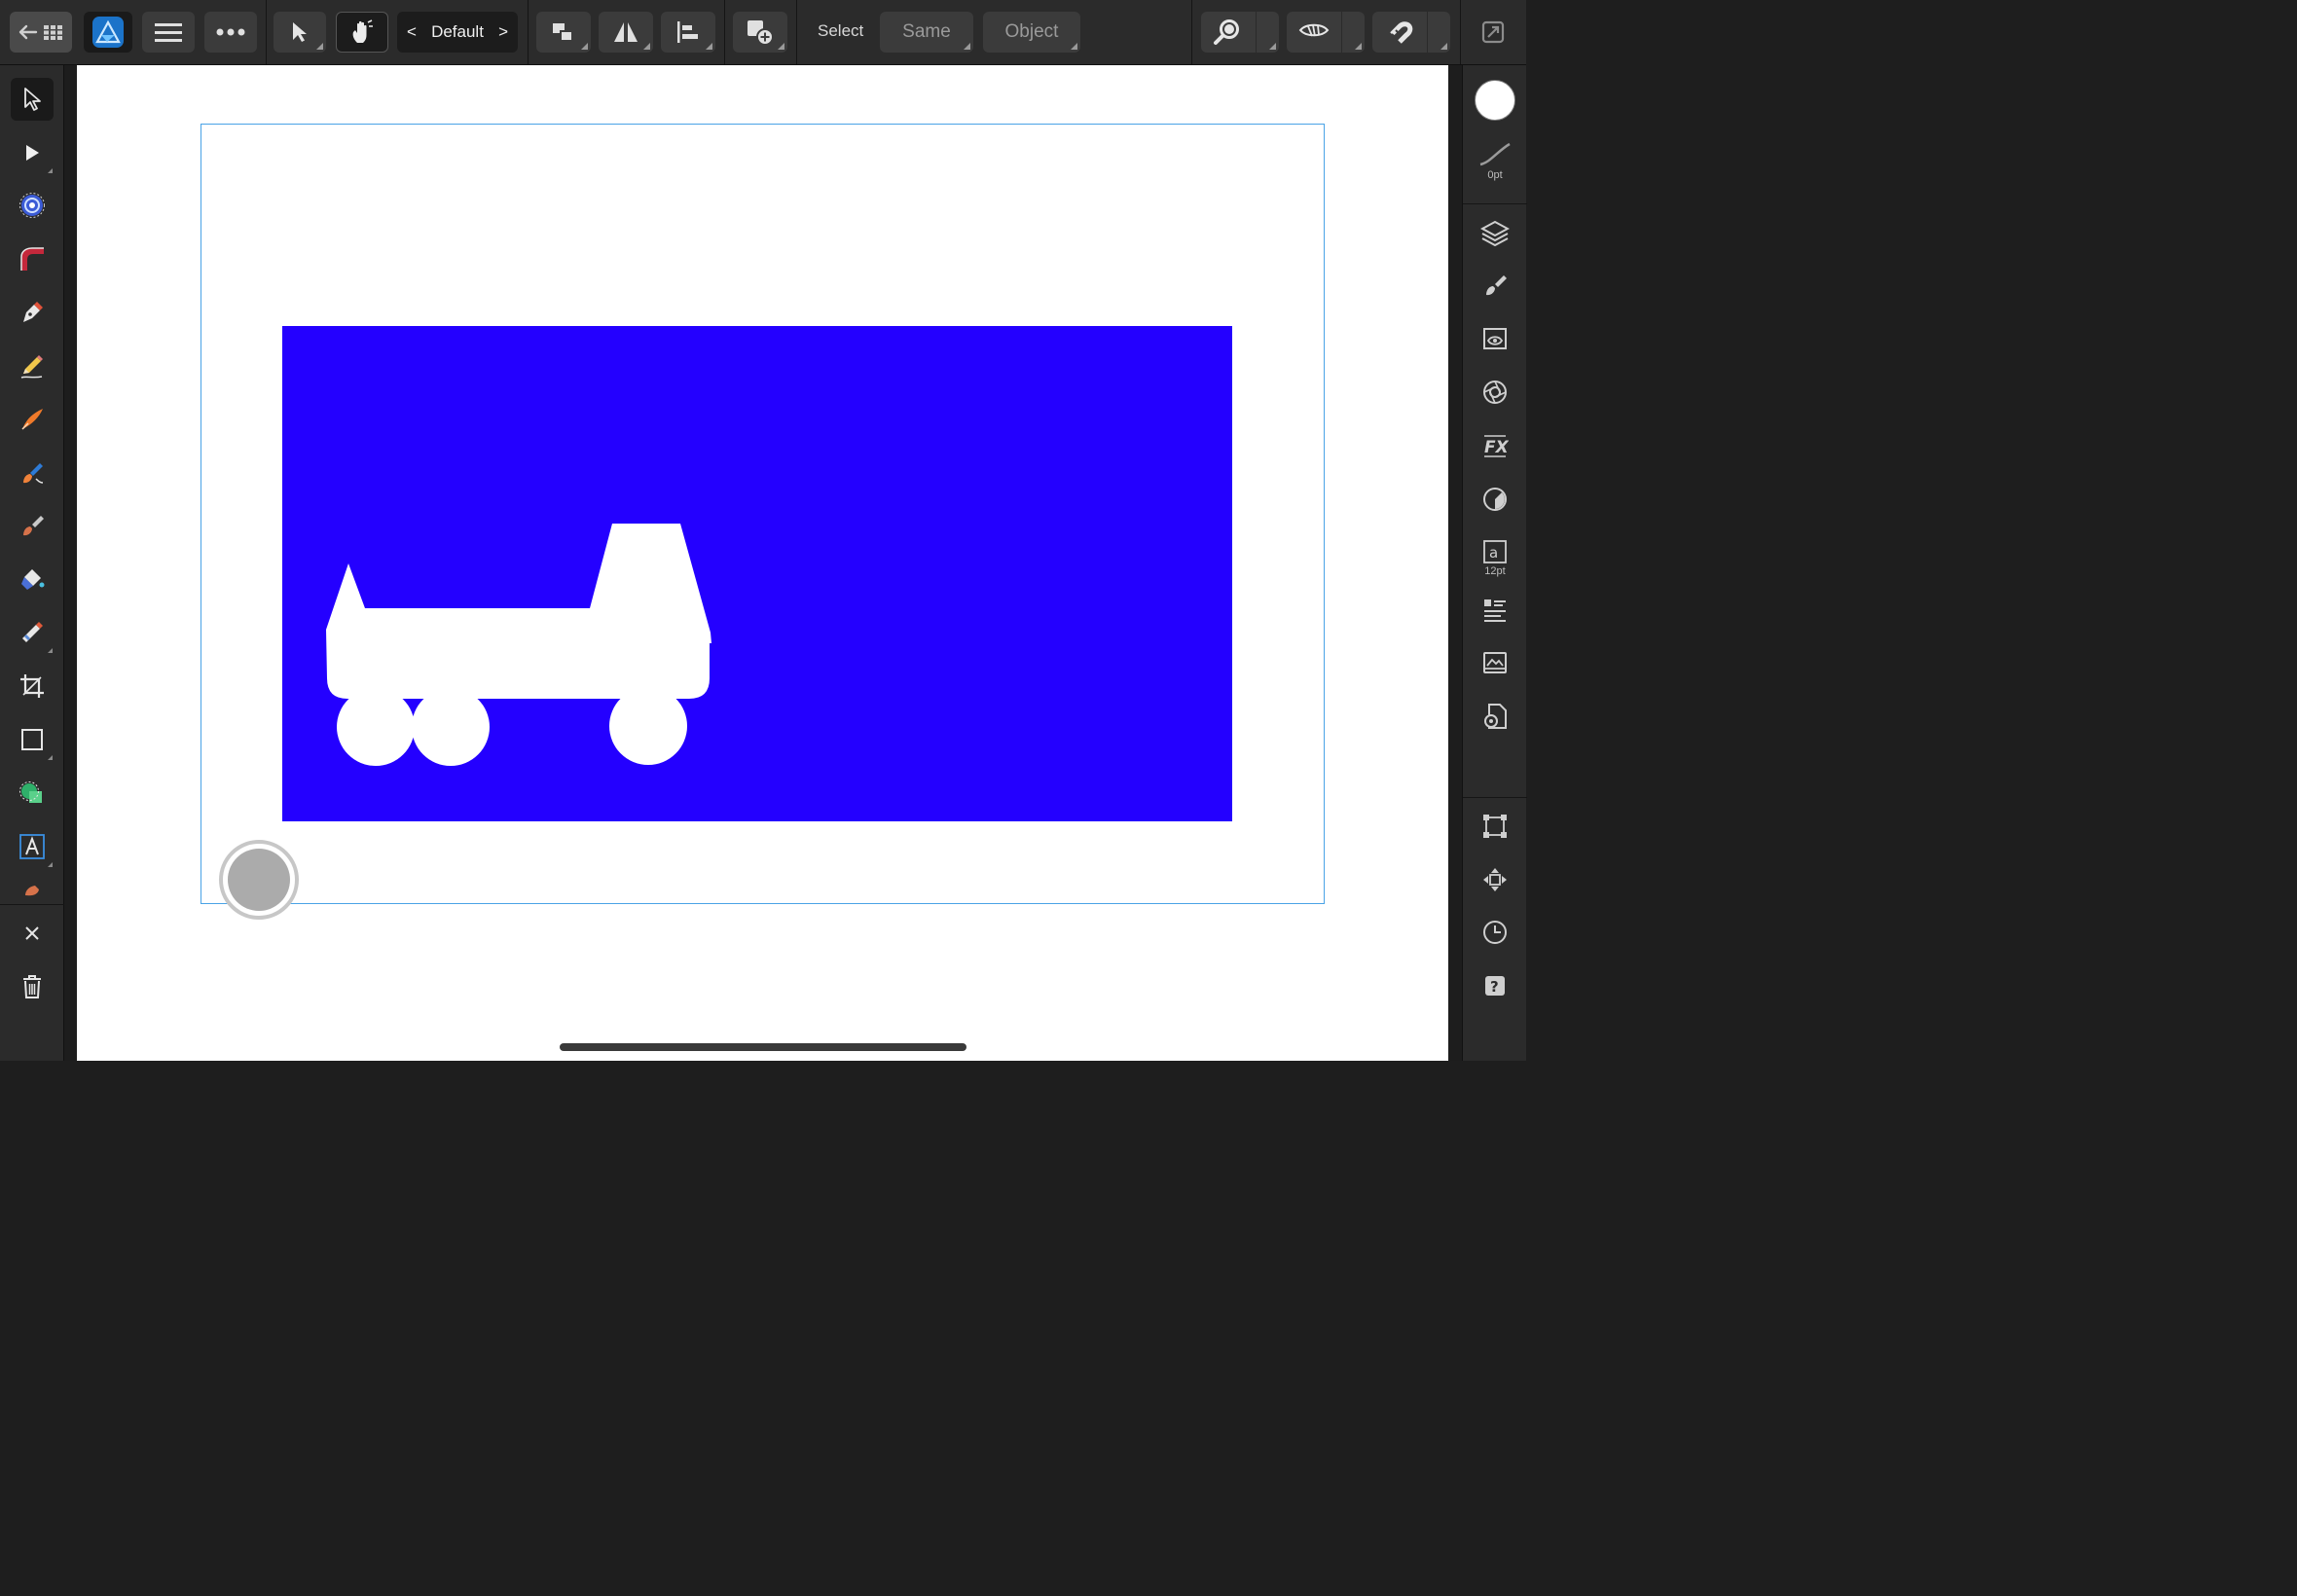 Image resolution: width=2297 pixels, height=1596 pixels. Describe the element at coordinates (108, 32) in the screenshot. I see `app-logo-button` at that location.